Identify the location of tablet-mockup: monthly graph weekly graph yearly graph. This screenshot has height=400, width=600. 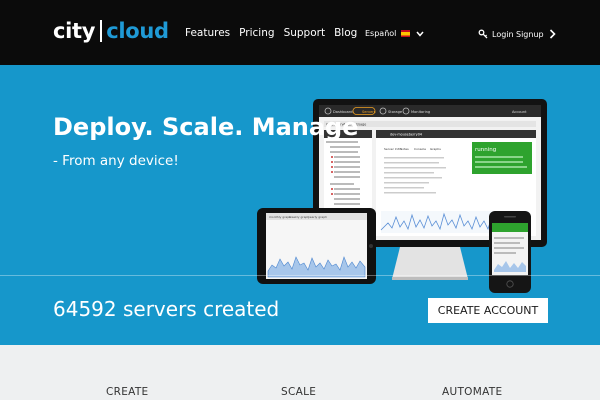
(316, 246).